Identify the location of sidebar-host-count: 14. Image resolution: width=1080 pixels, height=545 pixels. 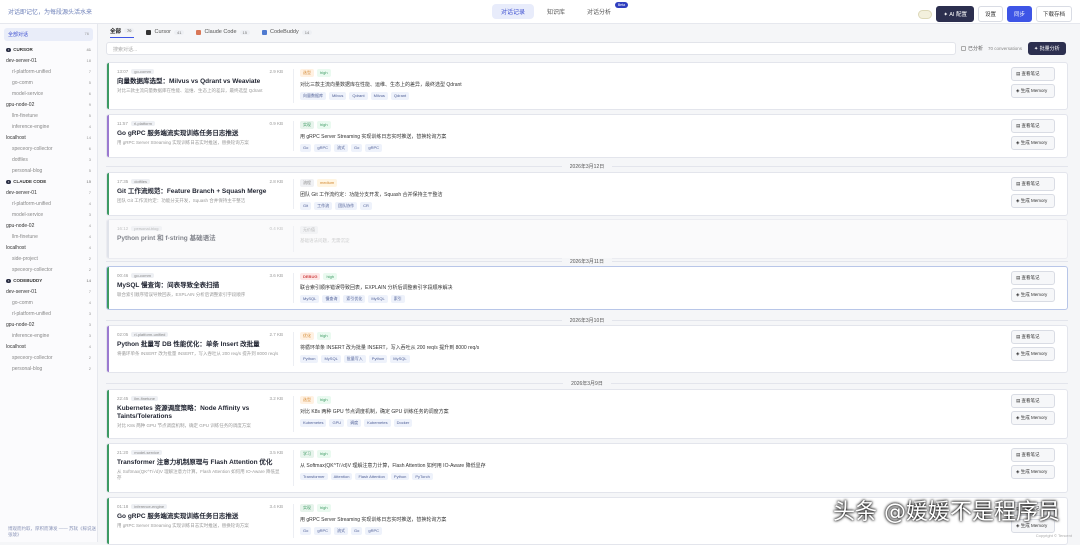
(89, 137).